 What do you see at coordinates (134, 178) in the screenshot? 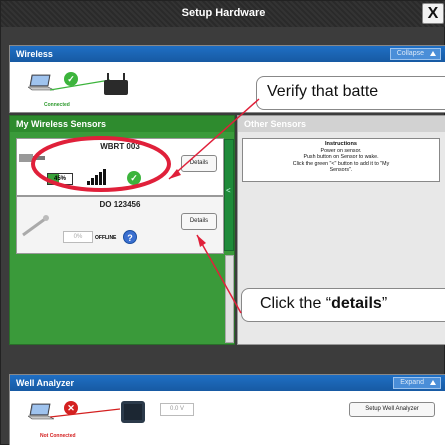
I see `sensor-connected-check-icon: ✓` at bounding box center [134, 178].